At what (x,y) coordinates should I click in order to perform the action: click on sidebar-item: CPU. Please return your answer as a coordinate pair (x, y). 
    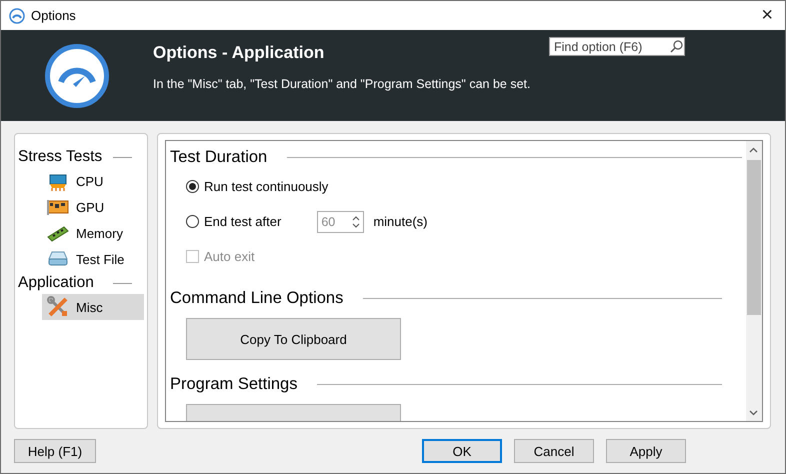
    Looking at the image, I should click on (93, 181).